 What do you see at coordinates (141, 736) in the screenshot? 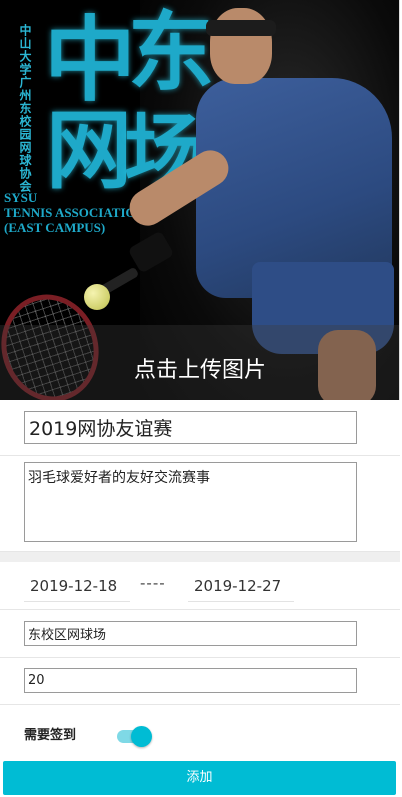
I see `toggle-knob` at bounding box center [141, 736].